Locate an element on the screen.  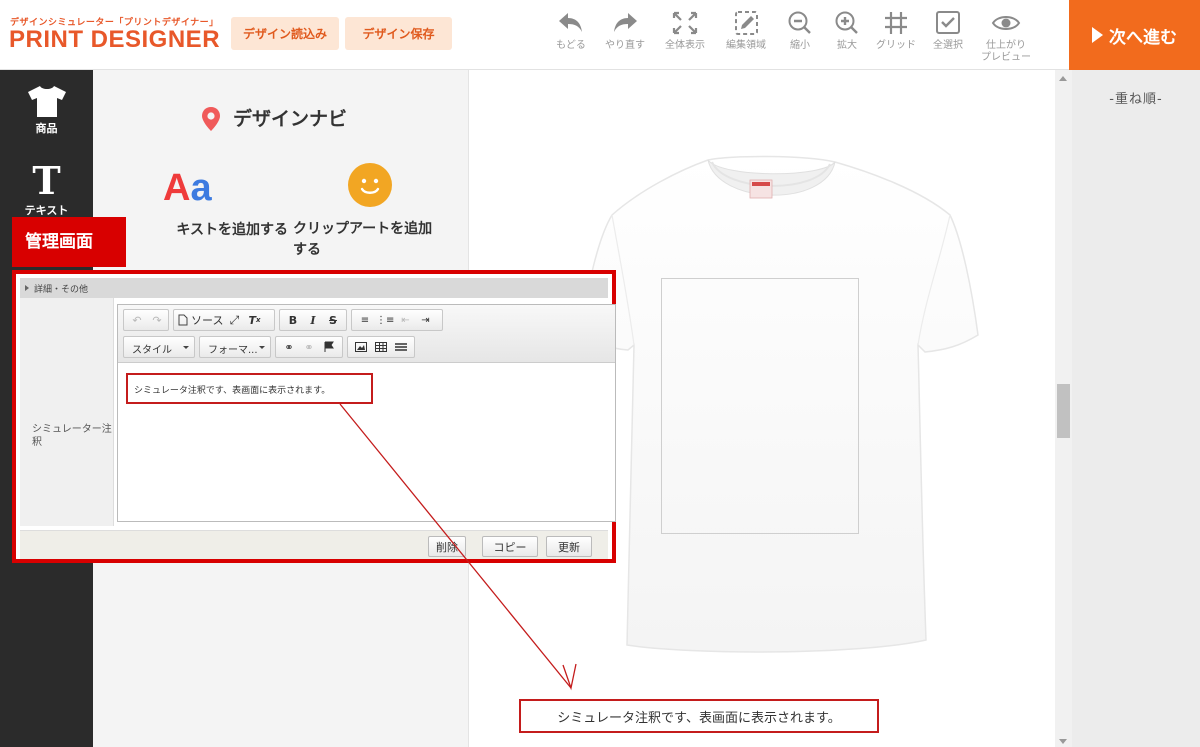
smiley-icon is located at coordinates (370, 185).